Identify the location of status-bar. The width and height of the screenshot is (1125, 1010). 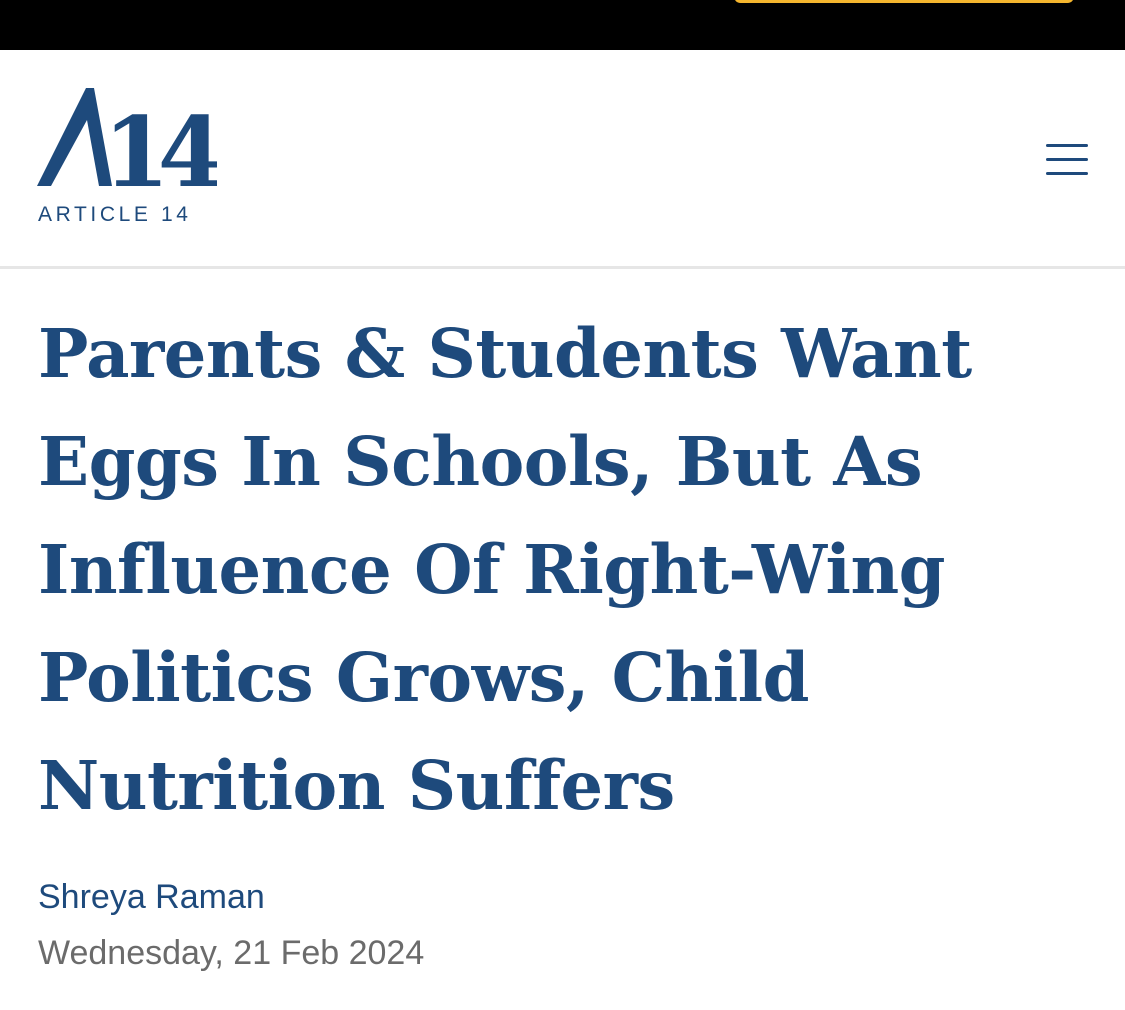
(562, 25).